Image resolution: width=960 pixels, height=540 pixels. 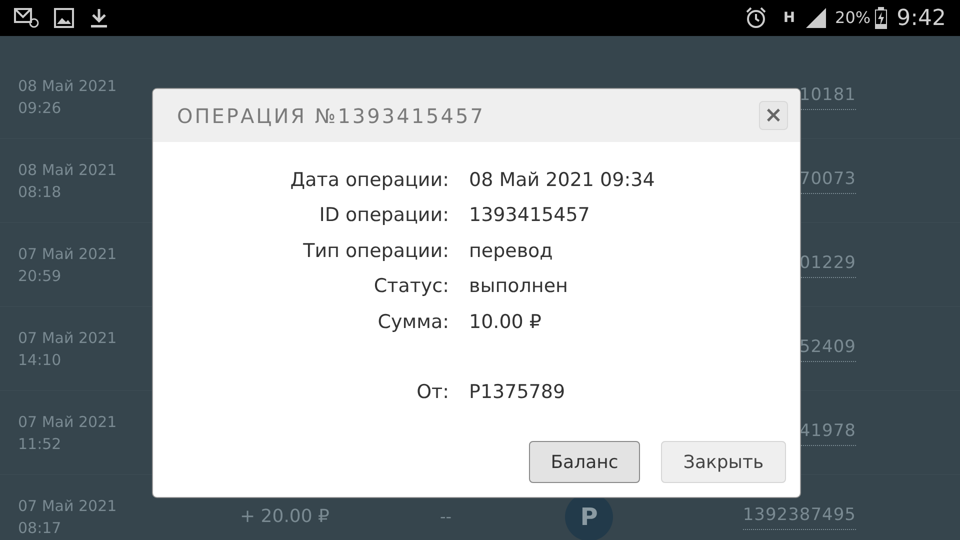 I want to click on operation-time: 08:17, so click(x=40, y=528).